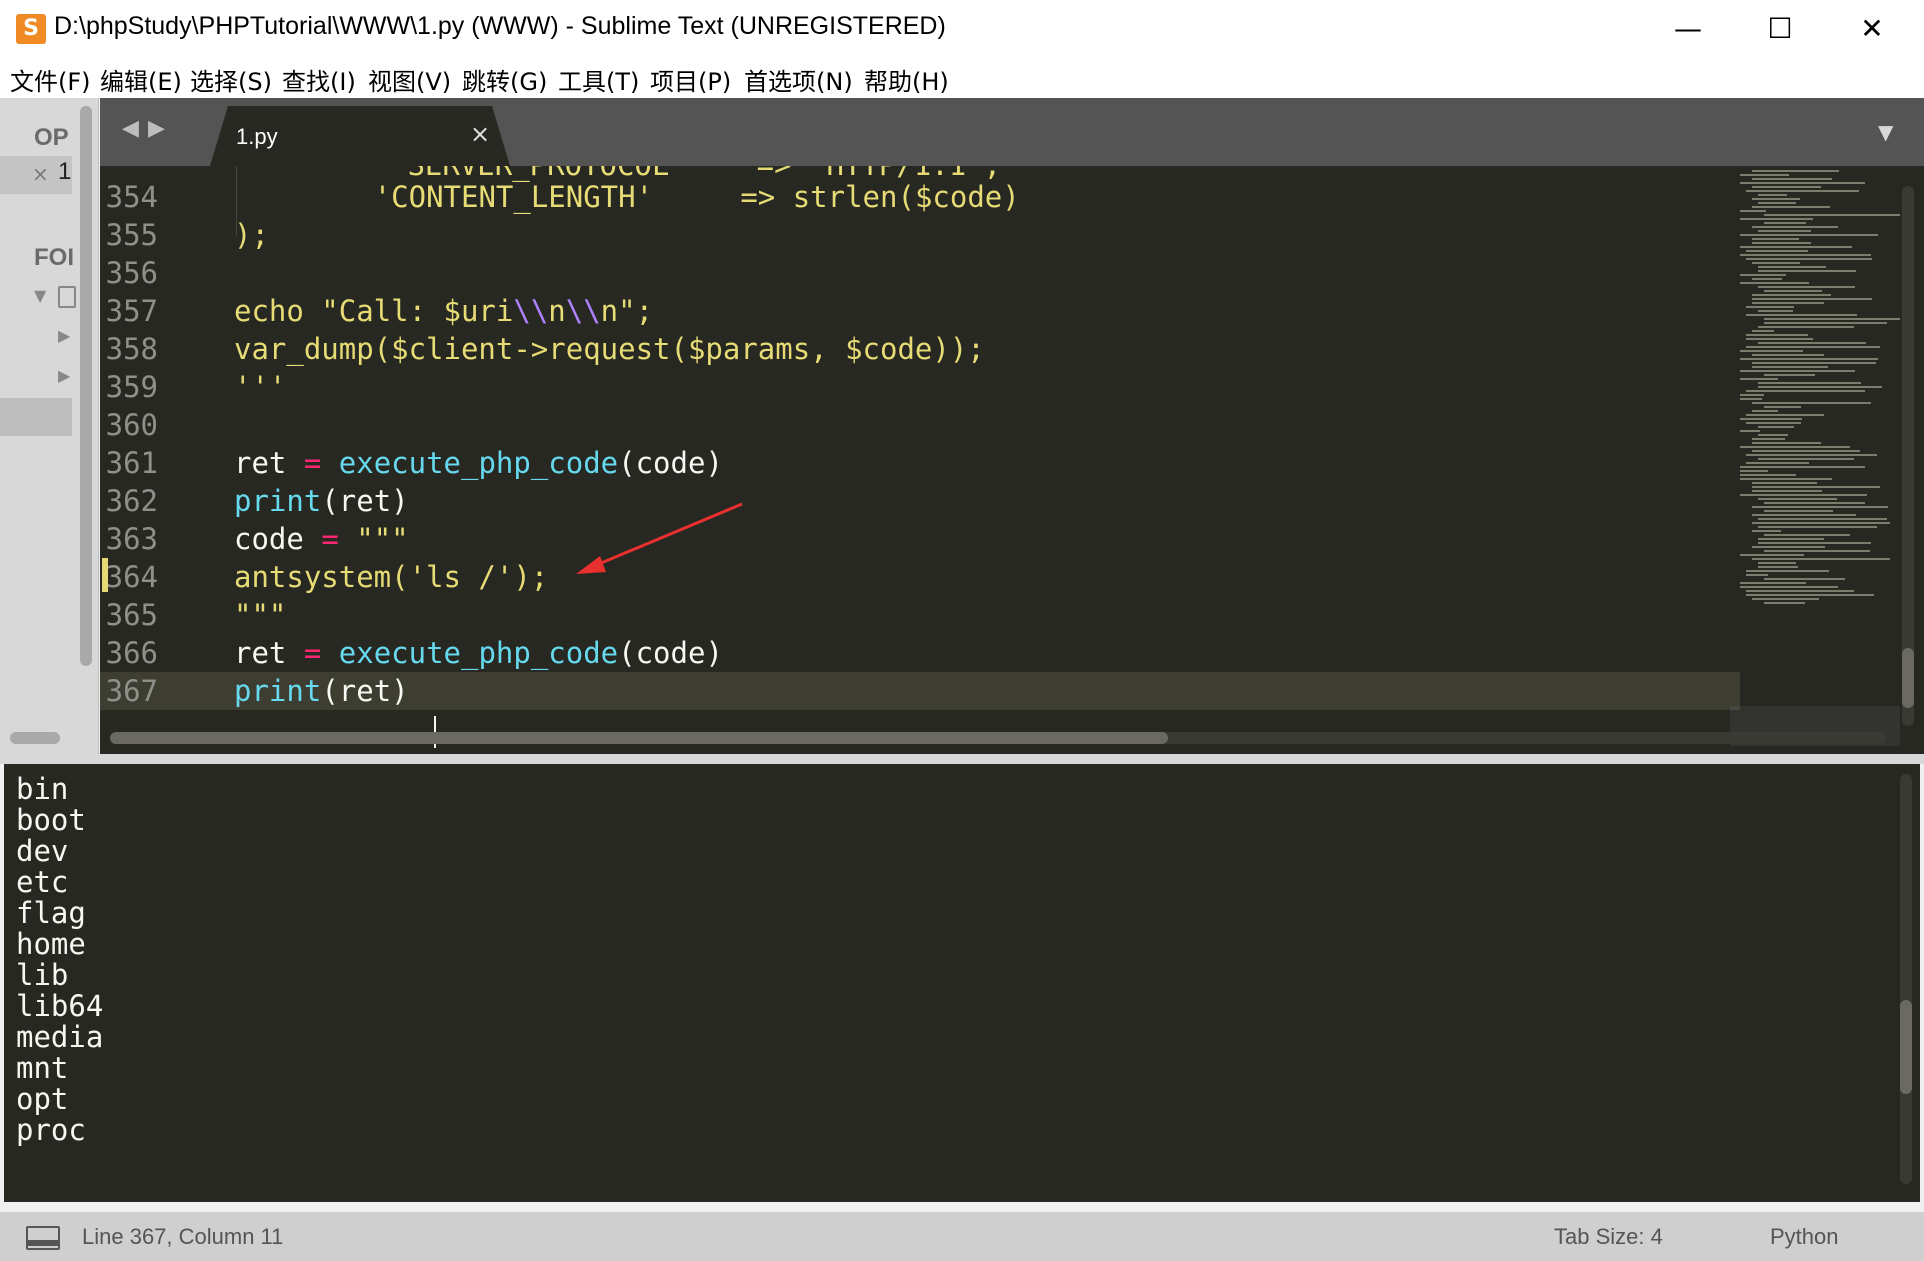 This screenshot has width=1924, height=1261. What do you see at coordinates (920, 273) in the screenshot?
I see `code-line: 356` at bounding box center [920, 273].